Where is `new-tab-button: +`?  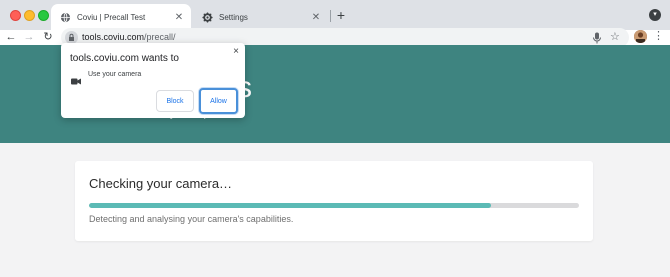 new-tab-button: + is located at coordinates (341, 15).